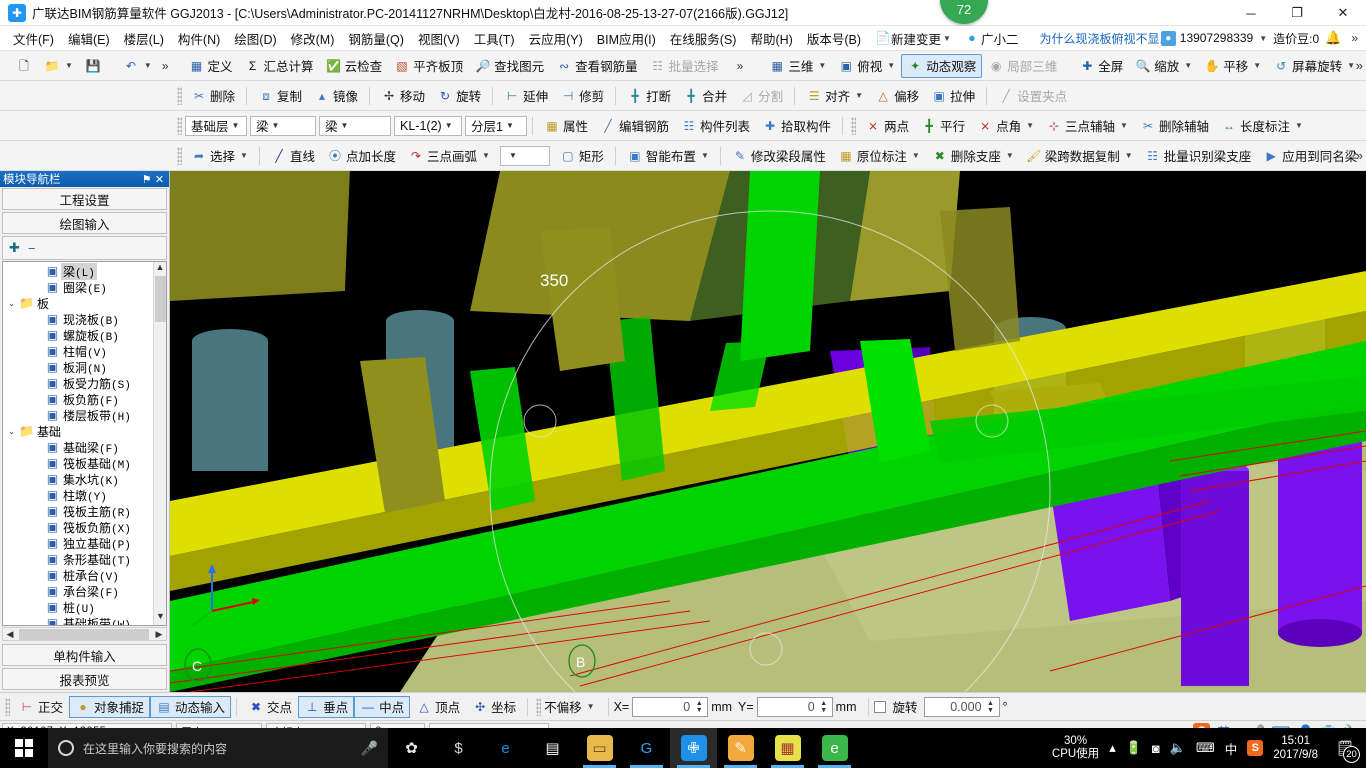 The height and width of the screenshot is (768, 1366). What do you see at coordinates (591, 706) in the screenshot?
I see `chevron-down-icon: ▼` at bounding box center [591, 706].